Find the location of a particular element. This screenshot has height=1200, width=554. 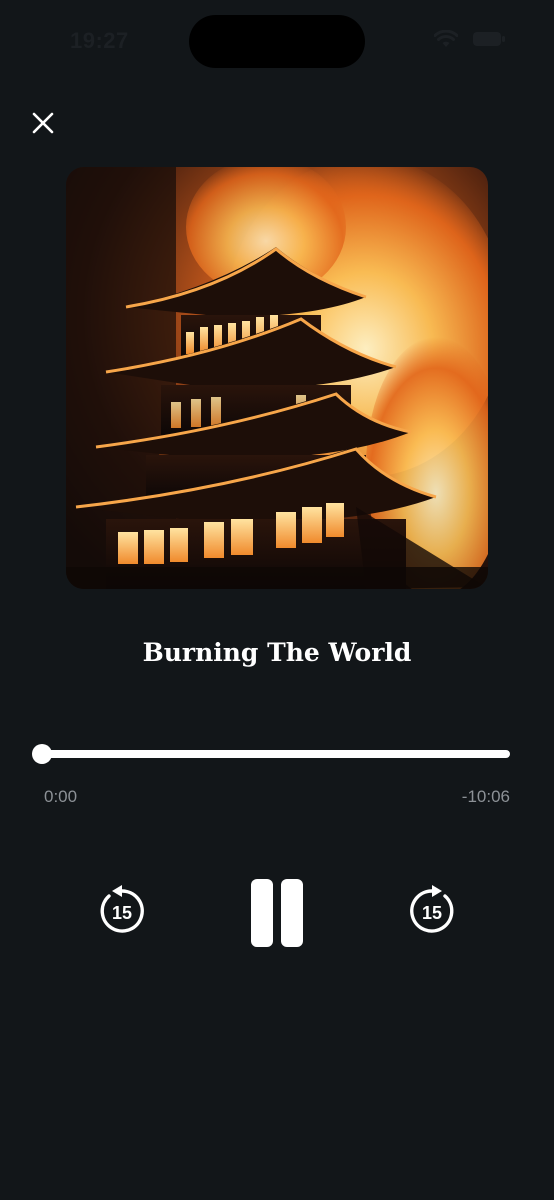

status-time: 19:27 is located at coordinates (99, 40).